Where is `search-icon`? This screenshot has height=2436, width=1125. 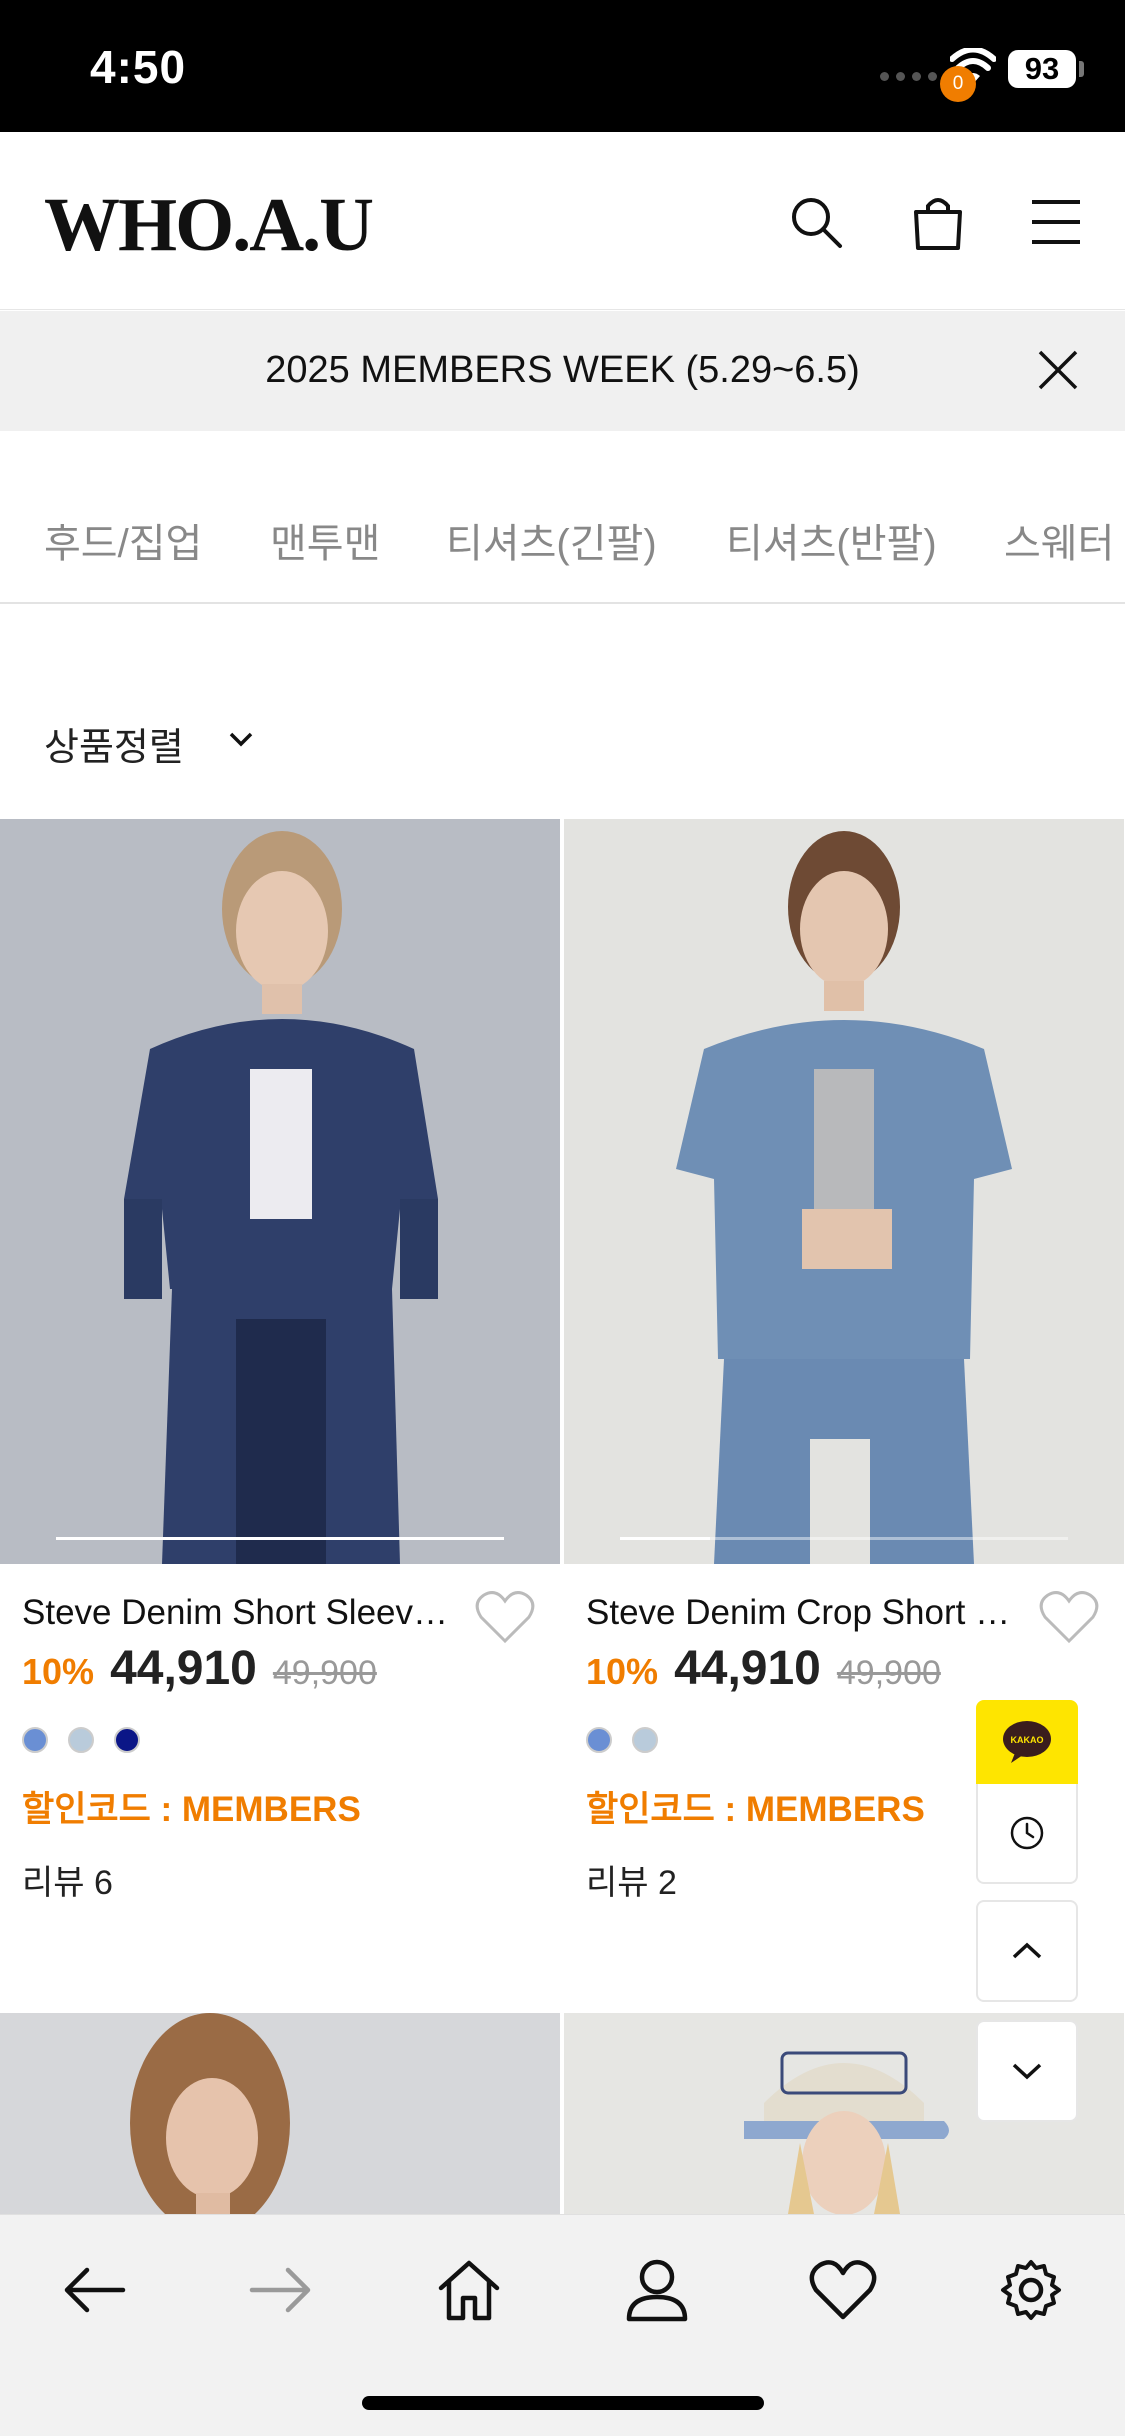 search-icon is located at coordinates (816, 222).